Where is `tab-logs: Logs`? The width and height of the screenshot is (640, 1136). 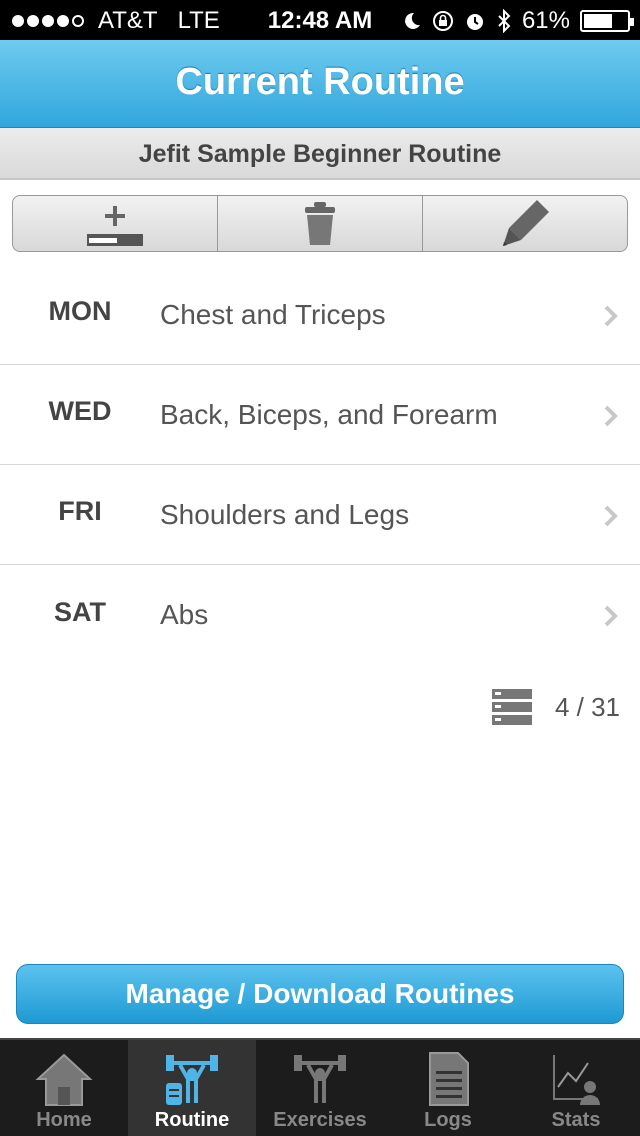 tab-logs: Logs is located at coordinates (448, 1088).